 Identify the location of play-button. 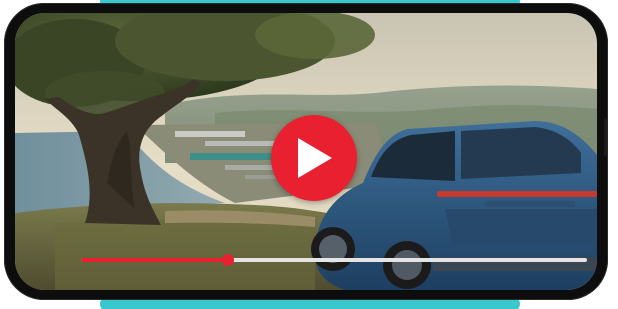
(314, 158).